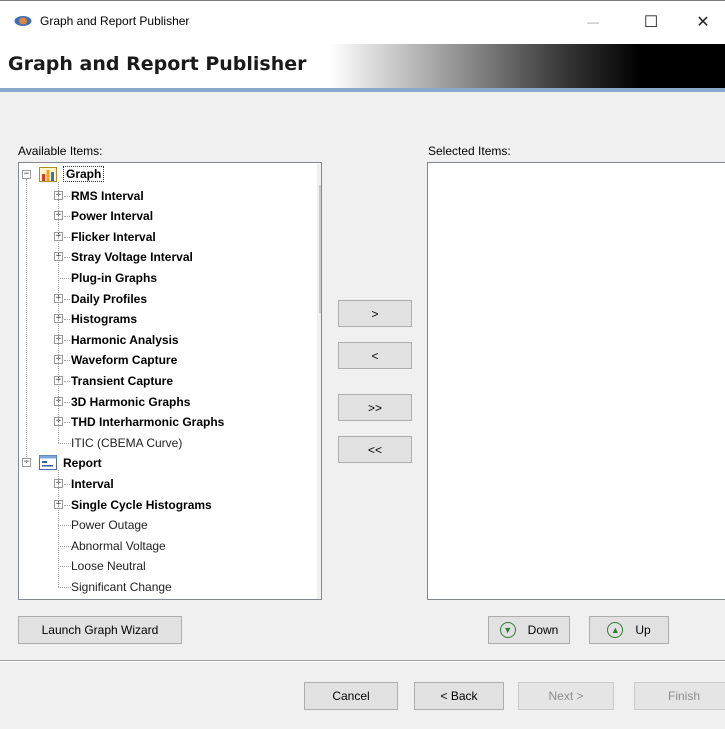 This screenshot has height=729, width=725. Describe the element at coordinates (107, 195) in the screenshot. I see `tree-item-label: RMS Interval` at that location.